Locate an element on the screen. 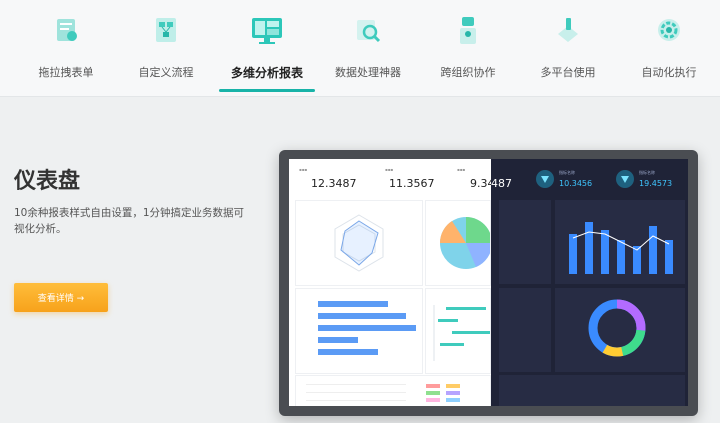 Image resolution: width=720 pixels, height=423 pixels. tab-label: 多维分析报表 is located at coordinates (266, 73).